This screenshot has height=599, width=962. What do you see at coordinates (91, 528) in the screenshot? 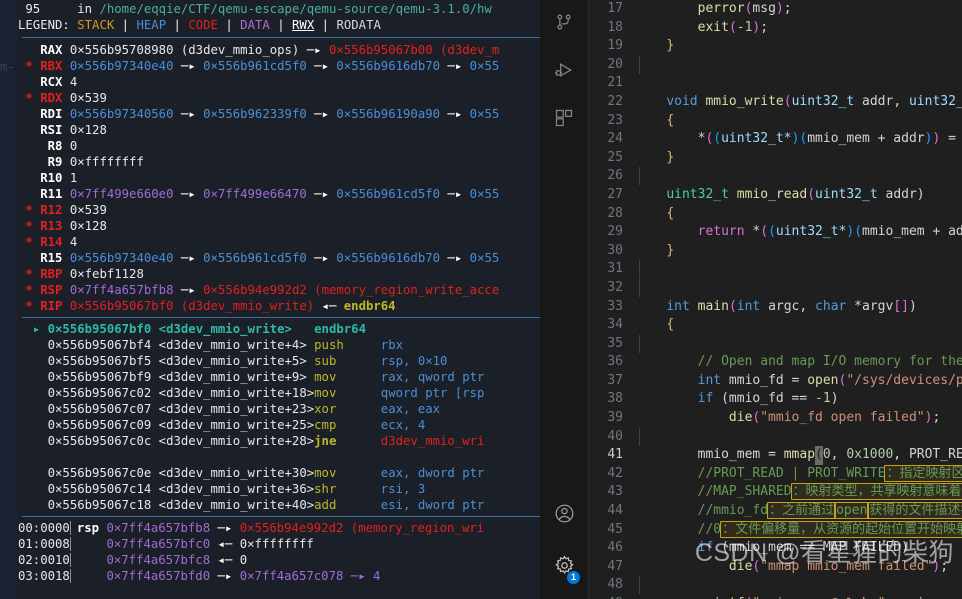
I see `stack-register-name: rsp` at bounding box center [91, 528].